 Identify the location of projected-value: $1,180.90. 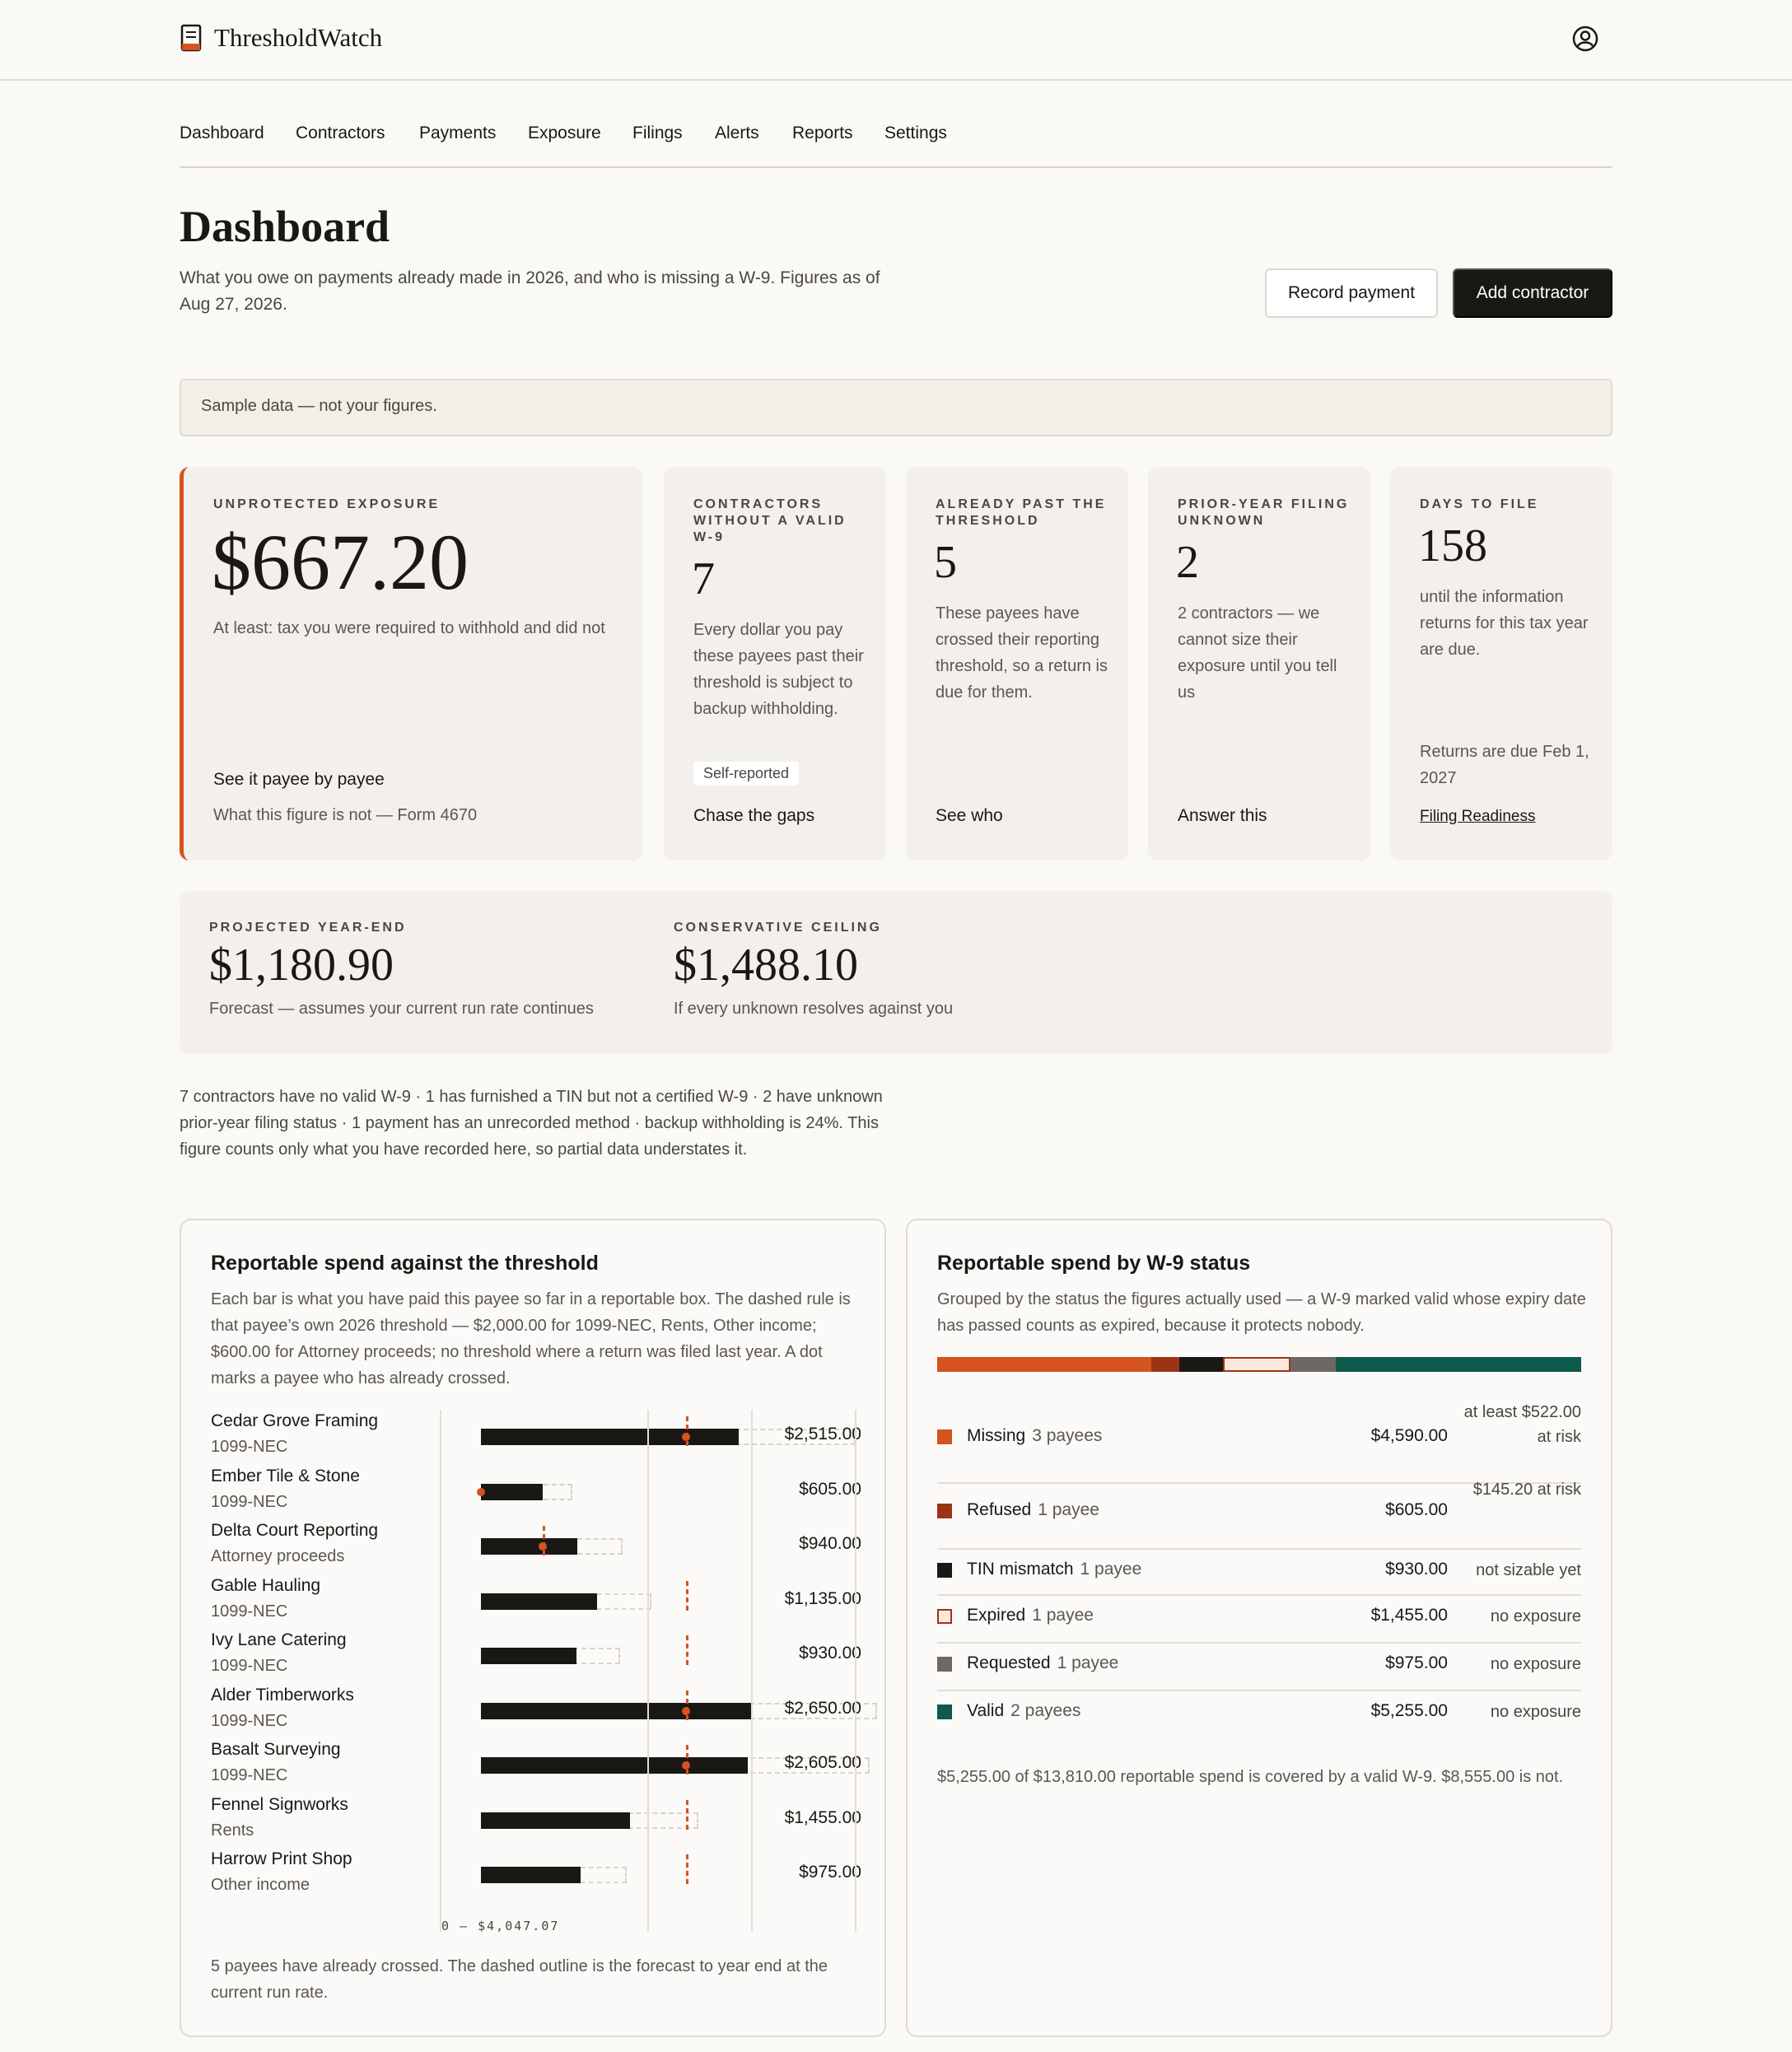
(301, 965).